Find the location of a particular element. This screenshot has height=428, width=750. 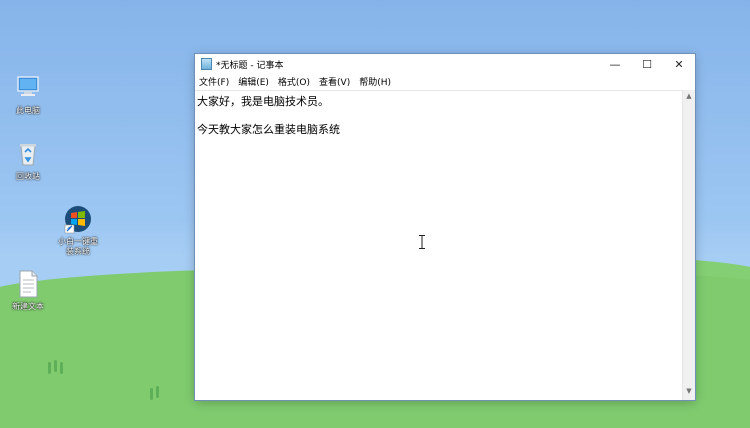

menu-format: 格式(O) is located at coordinates (294, 81).